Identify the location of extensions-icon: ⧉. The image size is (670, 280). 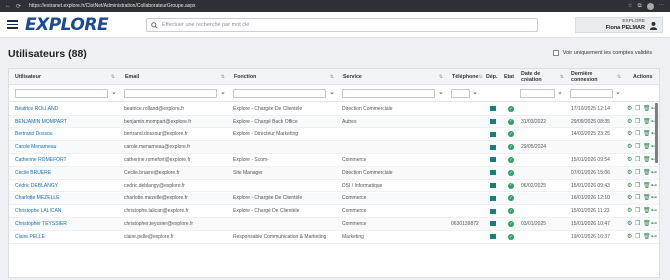
(640, 6).